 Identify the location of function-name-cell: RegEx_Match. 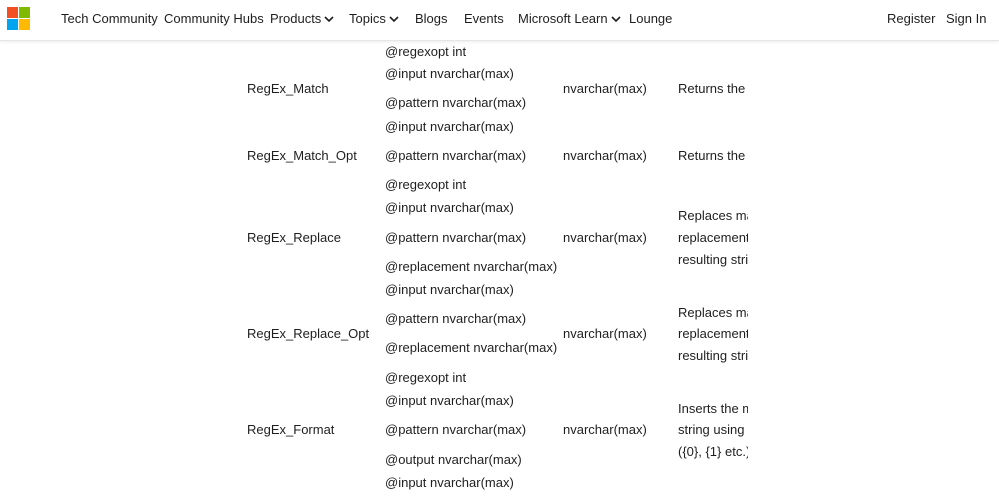
(288, 88).